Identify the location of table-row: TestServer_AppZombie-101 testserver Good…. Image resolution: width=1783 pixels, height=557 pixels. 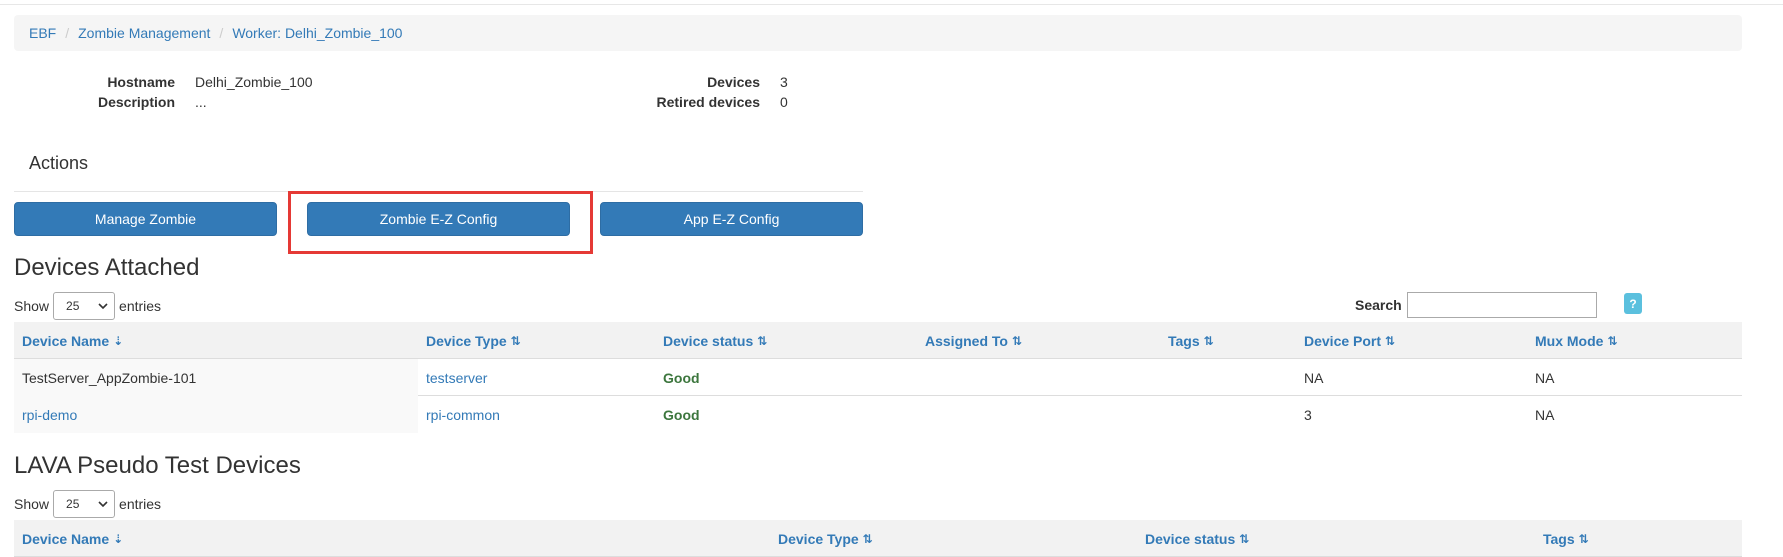
(878, 377).